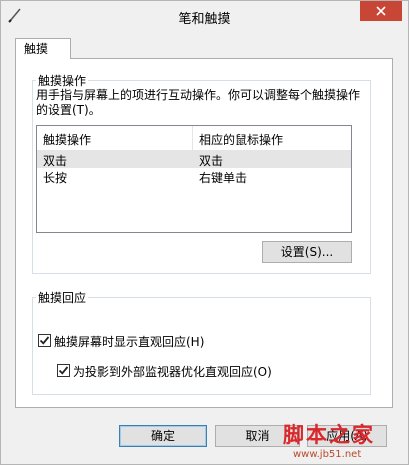 The height and width of the screenshot is (465, 409). What do you see at coordinates (198, 102) in the screenshot?
I see `touch-actions-description: 用手指与屏幕上的项进行互动操作。你可以调整每个触摸操作的设置(T)。` at bounding box center [198, 102].